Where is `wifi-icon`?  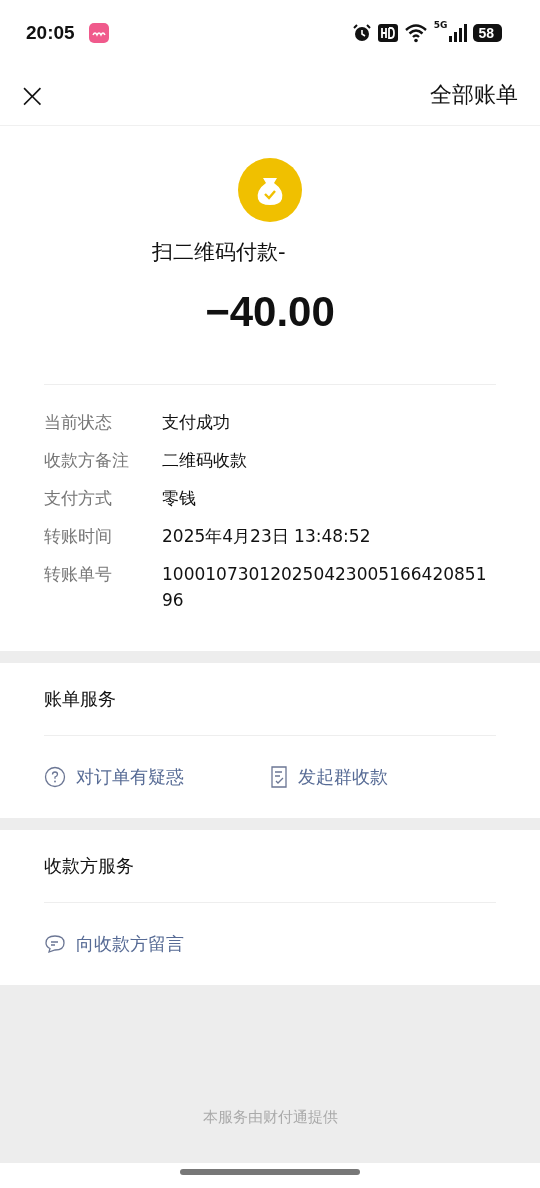
wifi-icon is located at coordinates (415, 32).